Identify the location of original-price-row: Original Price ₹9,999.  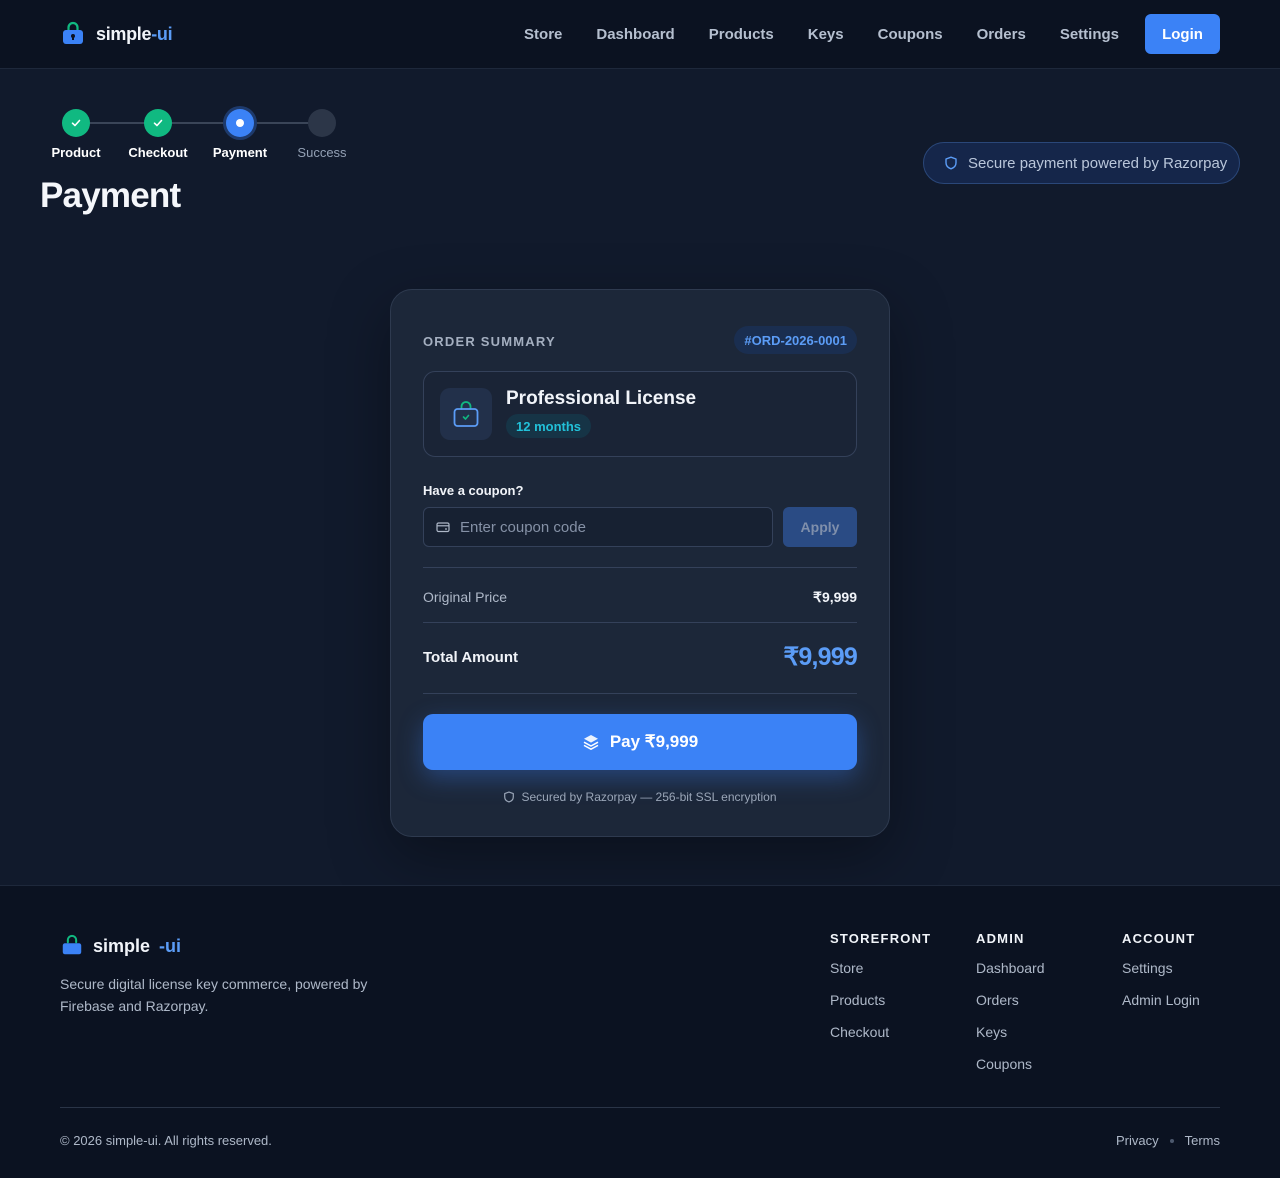
(640, 597).